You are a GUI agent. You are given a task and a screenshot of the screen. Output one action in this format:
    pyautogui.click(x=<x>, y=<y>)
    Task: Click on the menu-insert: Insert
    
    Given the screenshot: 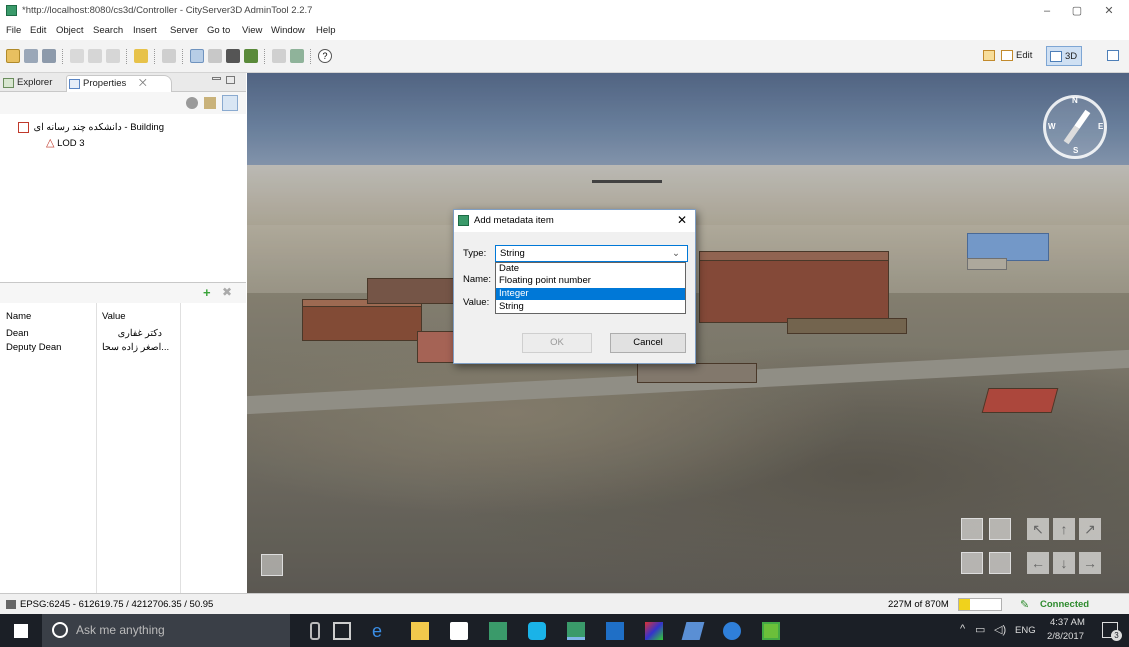 What is the action you would take?
    pyautogui.click(x=145, y=30)
    